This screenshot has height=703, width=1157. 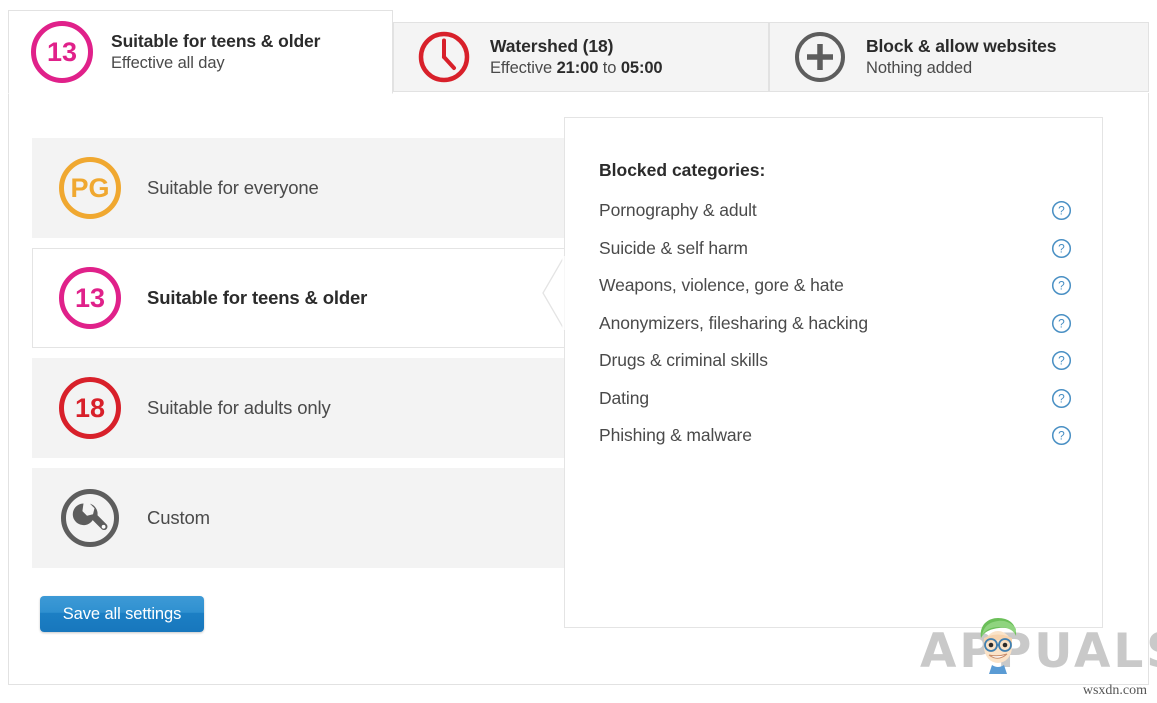 I want to click on rating-row-adults-label: Suitable for adults only, so click(x=239, y=407).